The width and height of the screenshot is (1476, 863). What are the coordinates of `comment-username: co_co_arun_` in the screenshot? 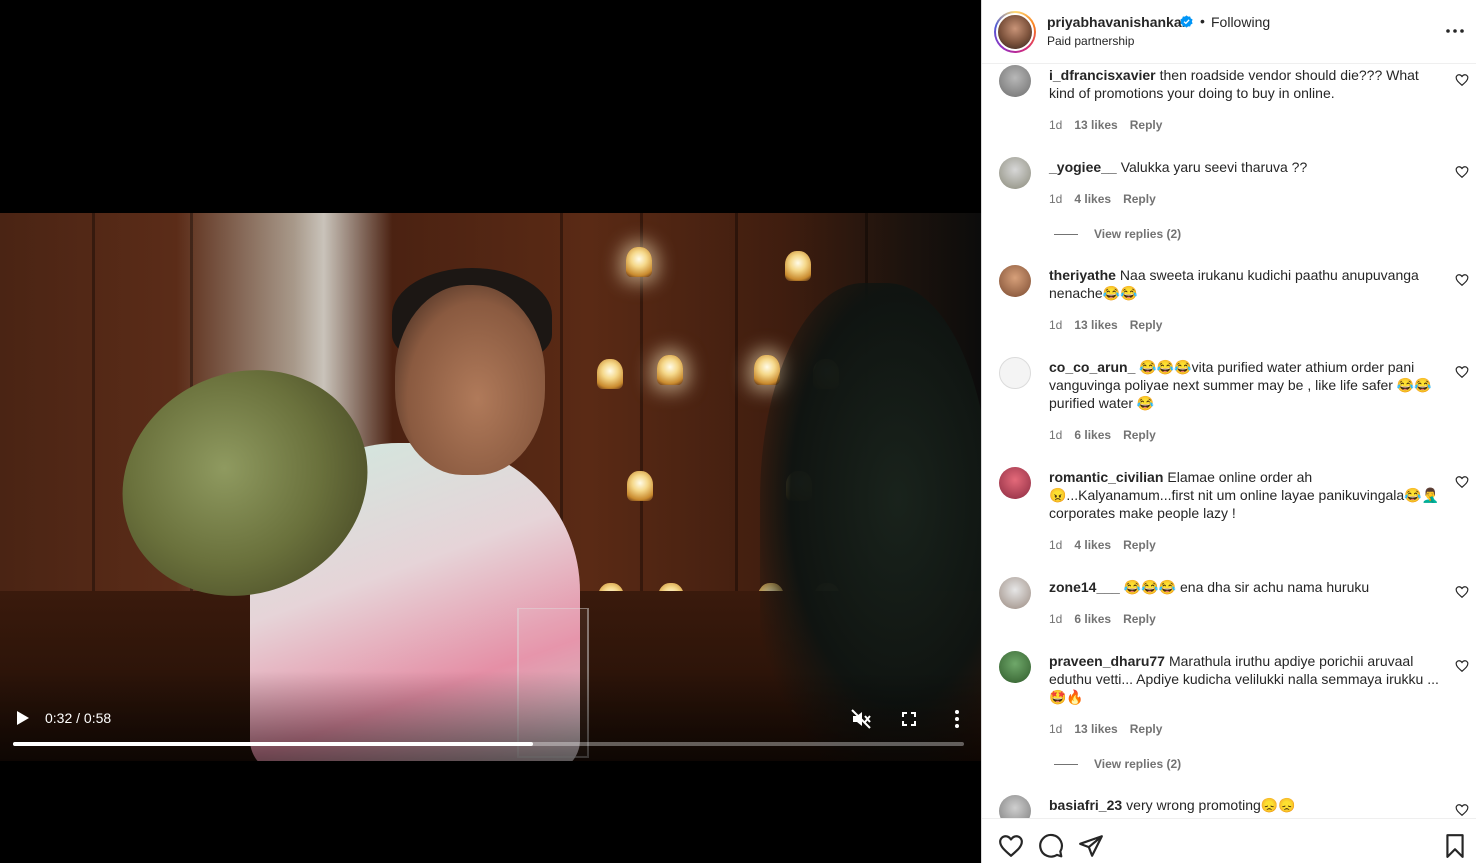 It's located at (1092, 367).